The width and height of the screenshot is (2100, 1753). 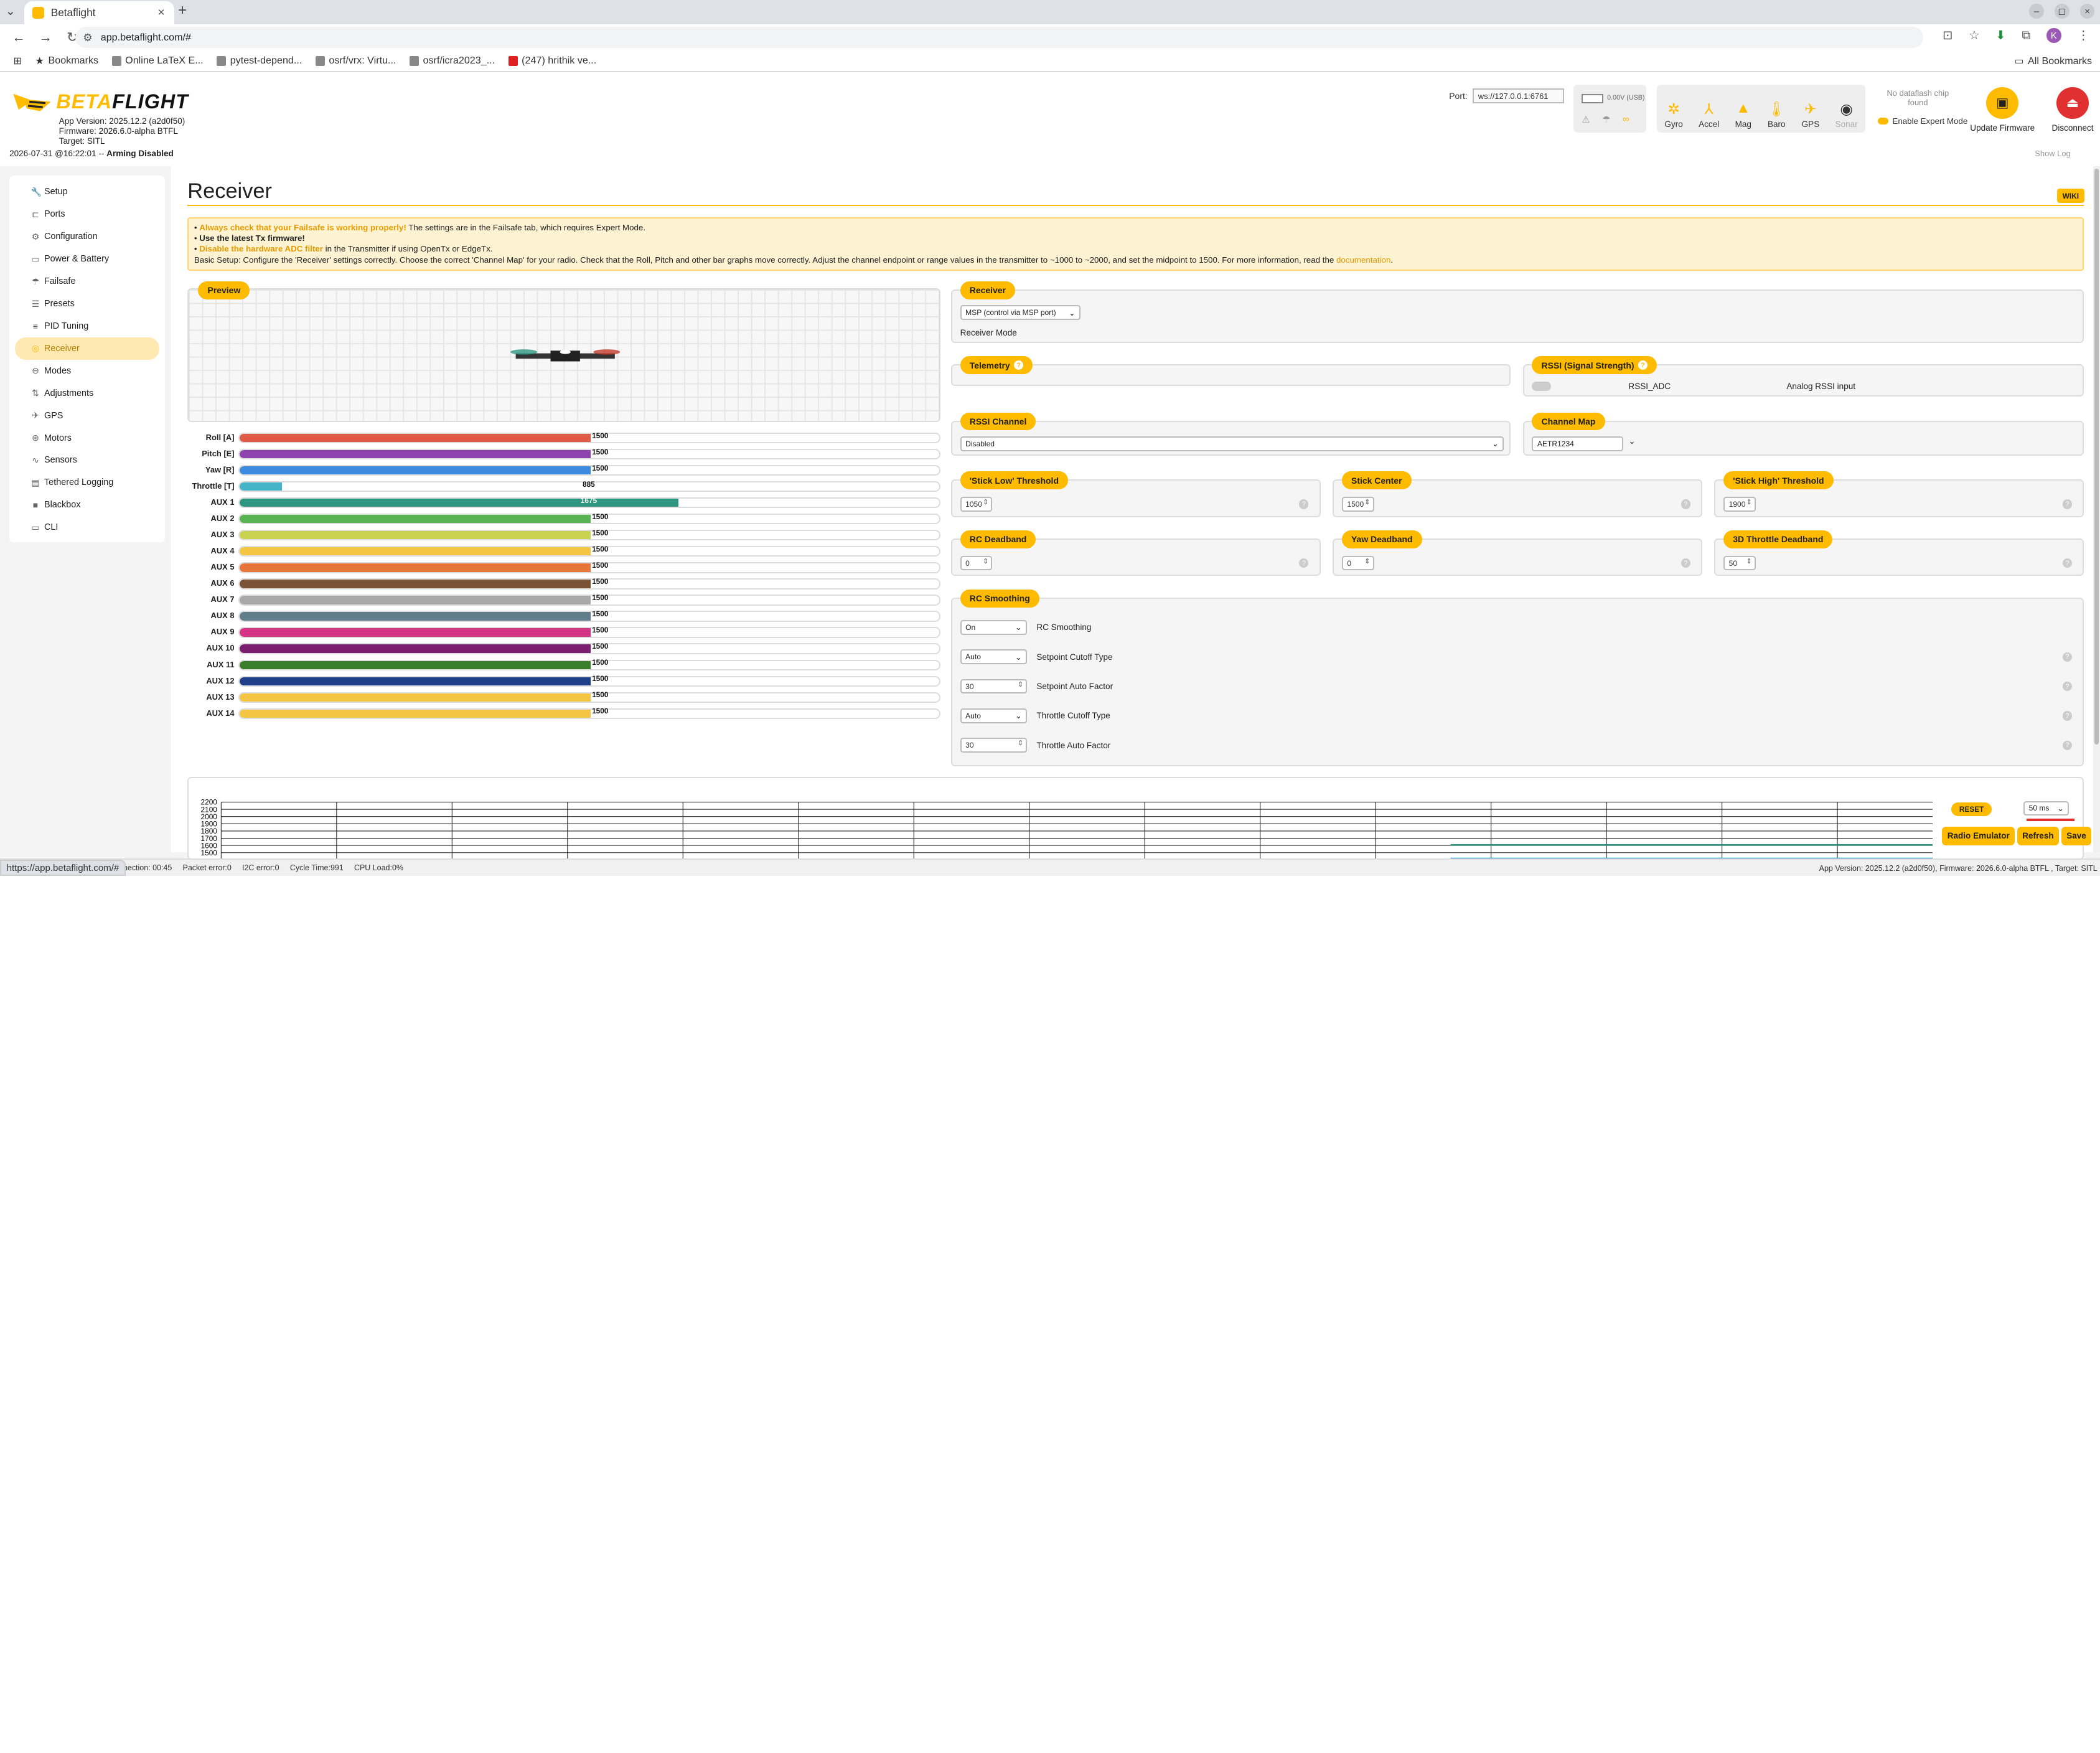 What do you see at coordinates (977, 563) in the screenshot?
I see `rc-deadband-input: 0 ⇕` at bounding box center [977, 563].